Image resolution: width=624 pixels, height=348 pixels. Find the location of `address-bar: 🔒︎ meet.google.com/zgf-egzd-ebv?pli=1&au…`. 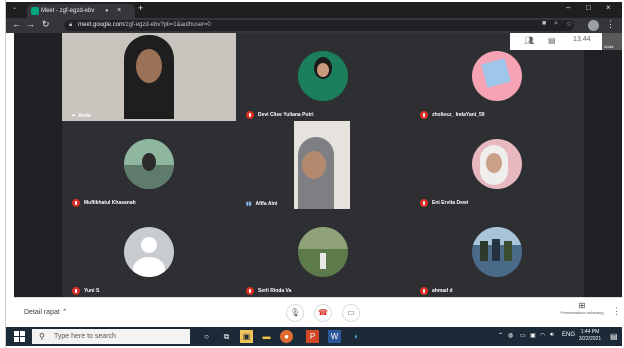

address-bar: 🔒︎ meet.google.com/zgf-egzd-ebv?pli=1&au… is located at coordinates (319, 25).